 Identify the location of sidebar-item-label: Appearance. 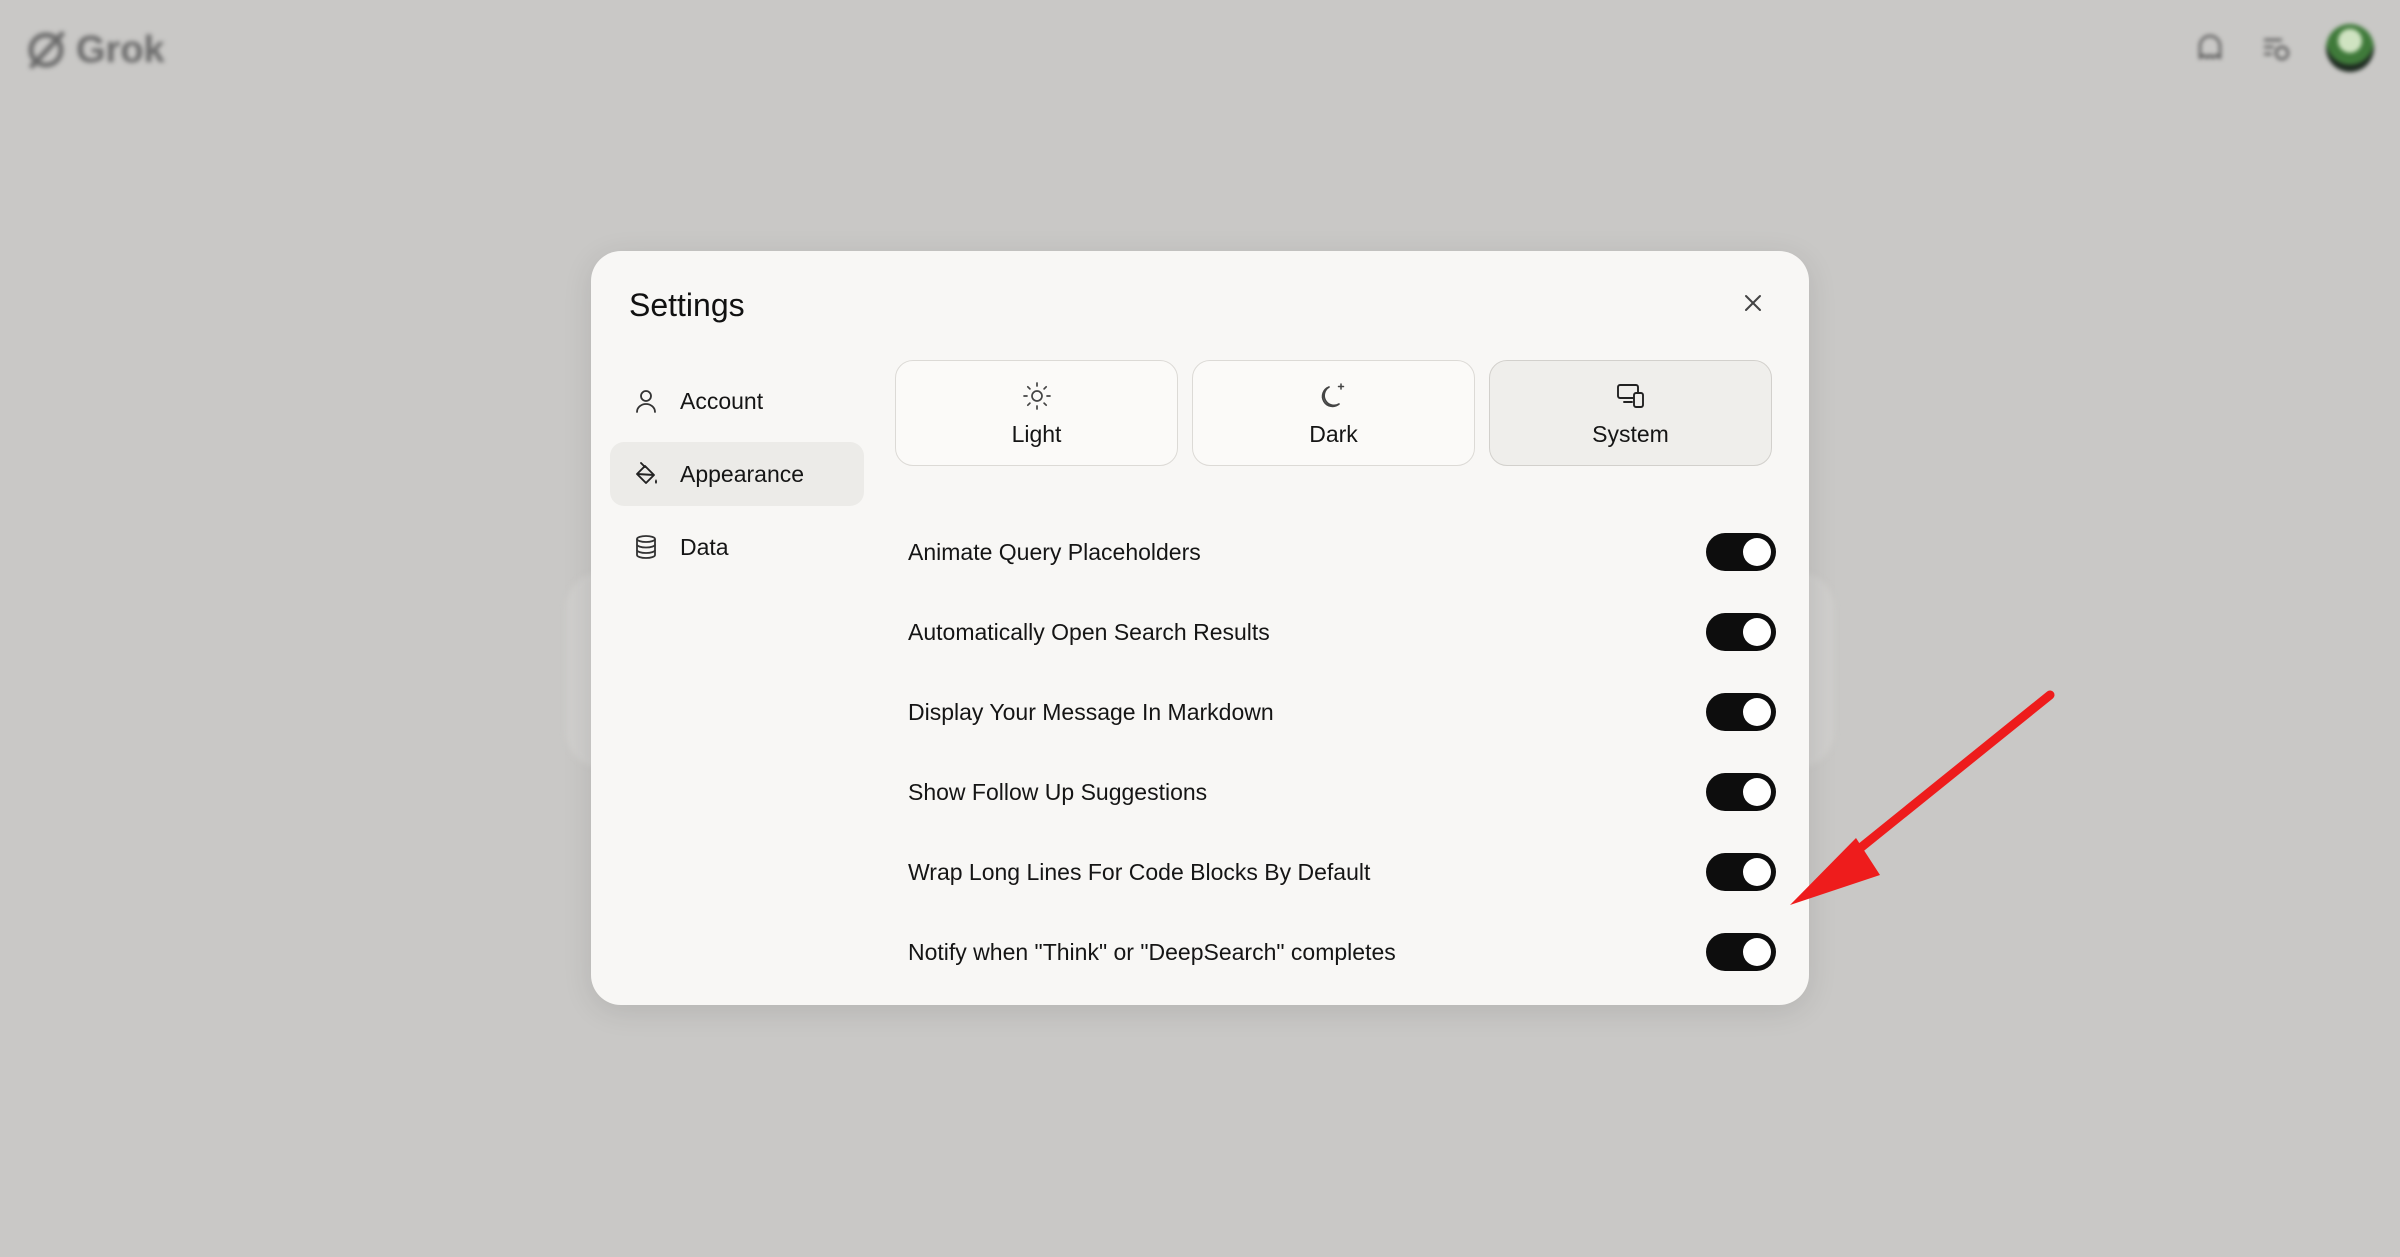
(742, 473).